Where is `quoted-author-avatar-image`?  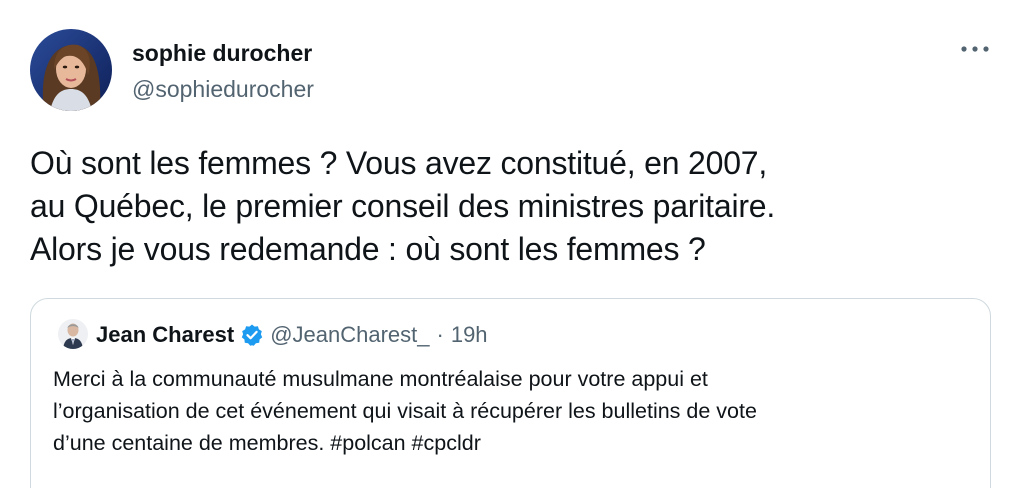
quoted-author-avatar-image is located at coordinates (73, 334).